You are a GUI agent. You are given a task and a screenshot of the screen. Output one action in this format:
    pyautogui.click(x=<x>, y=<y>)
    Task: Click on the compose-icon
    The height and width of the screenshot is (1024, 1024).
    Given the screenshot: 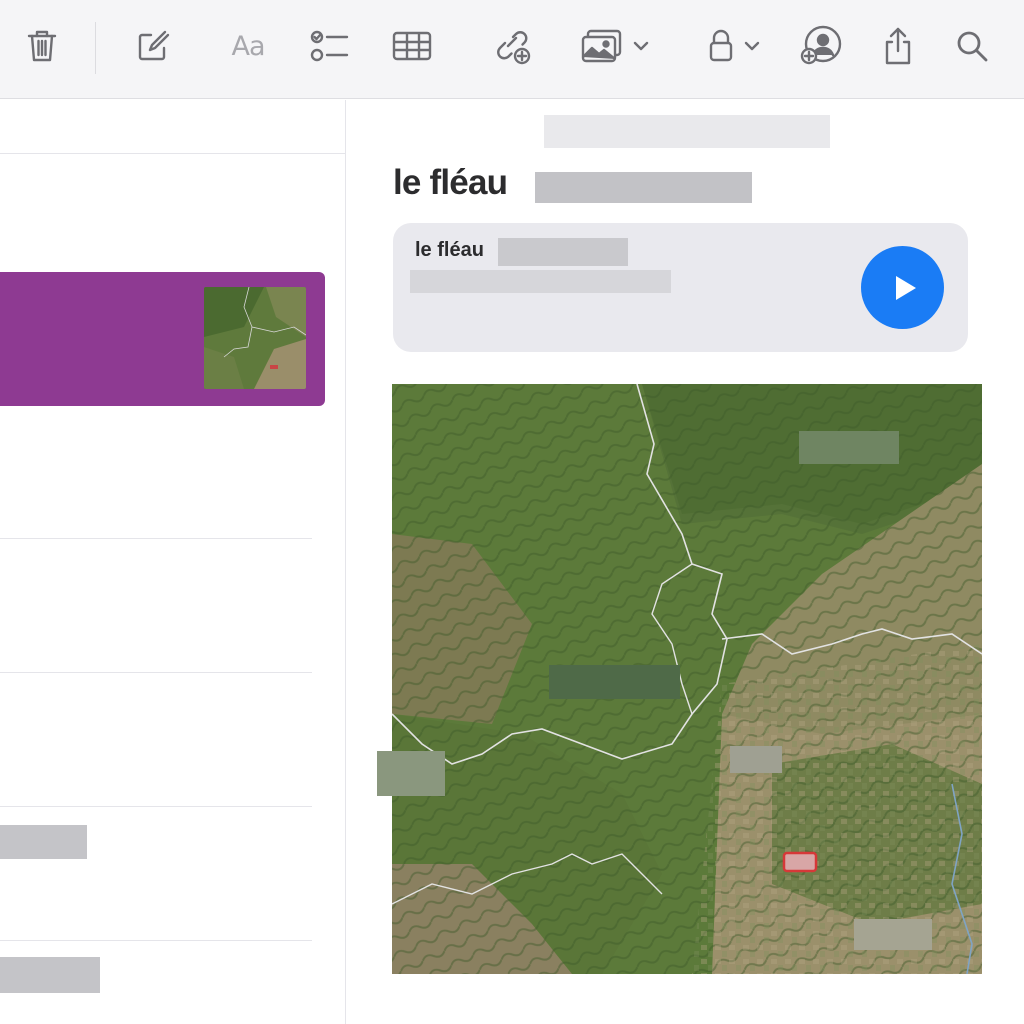 What is the action you would take?
    pyautogui.click(x=154, y=45)
    